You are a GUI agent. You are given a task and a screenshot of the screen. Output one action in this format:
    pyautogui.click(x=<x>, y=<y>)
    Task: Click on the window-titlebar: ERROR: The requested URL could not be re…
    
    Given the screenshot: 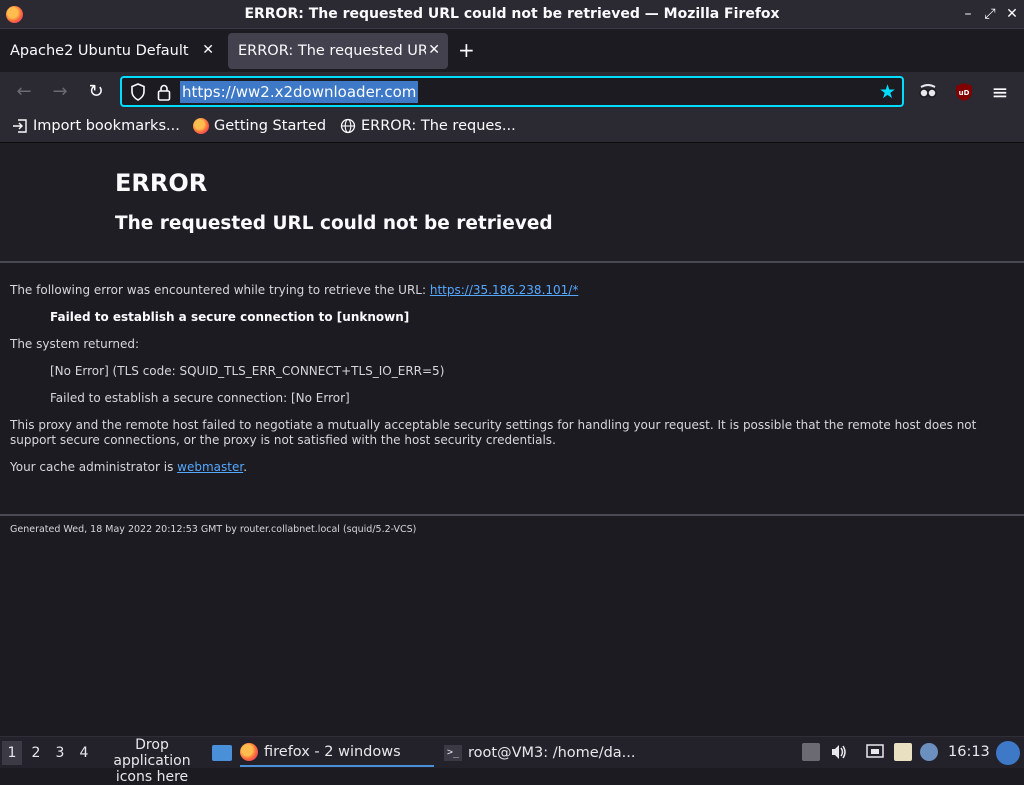 What is the action you would take?
    pyautogui.click(x=512, y=14)
    